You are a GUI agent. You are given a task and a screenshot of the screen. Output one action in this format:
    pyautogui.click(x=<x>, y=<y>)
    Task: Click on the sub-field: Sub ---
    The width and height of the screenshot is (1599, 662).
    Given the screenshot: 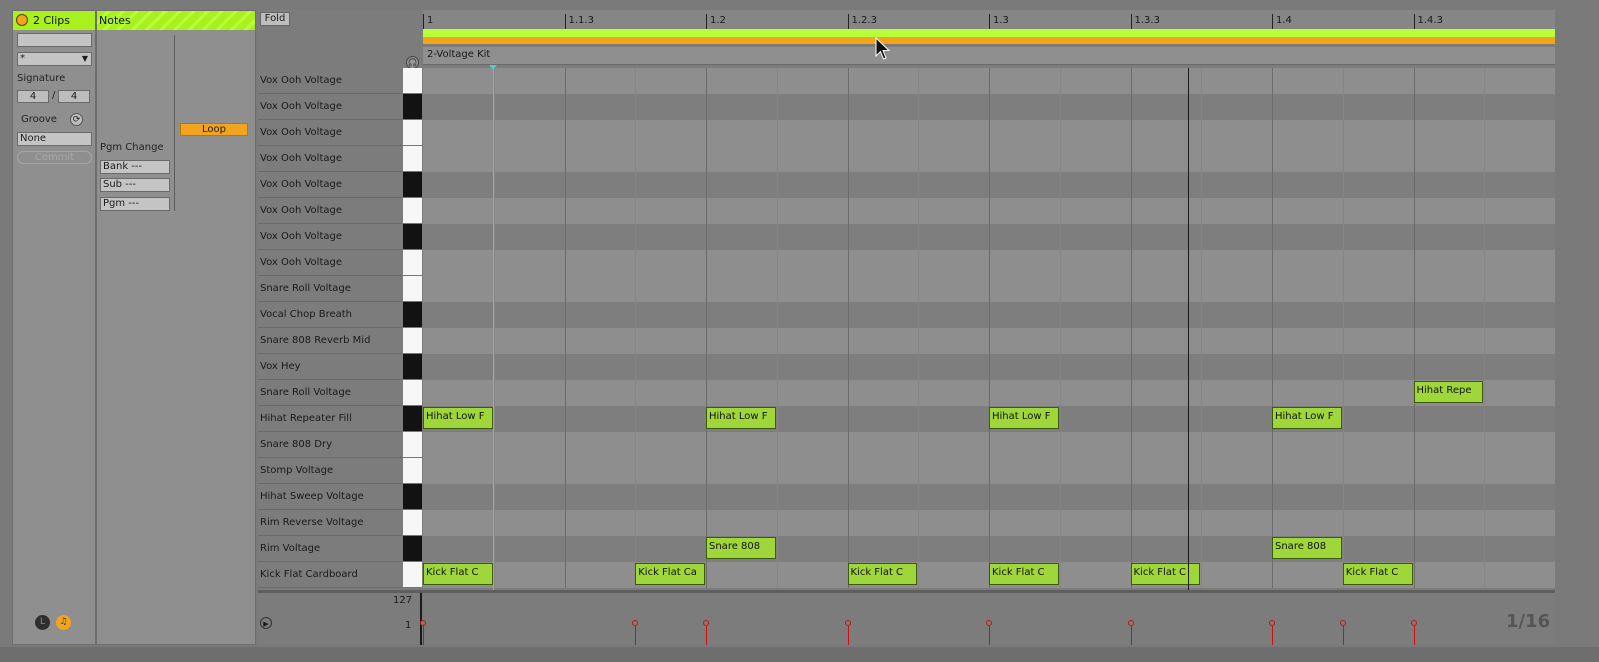 What is the action you would take?
    pyautogui.click(x=135, y=185)
    